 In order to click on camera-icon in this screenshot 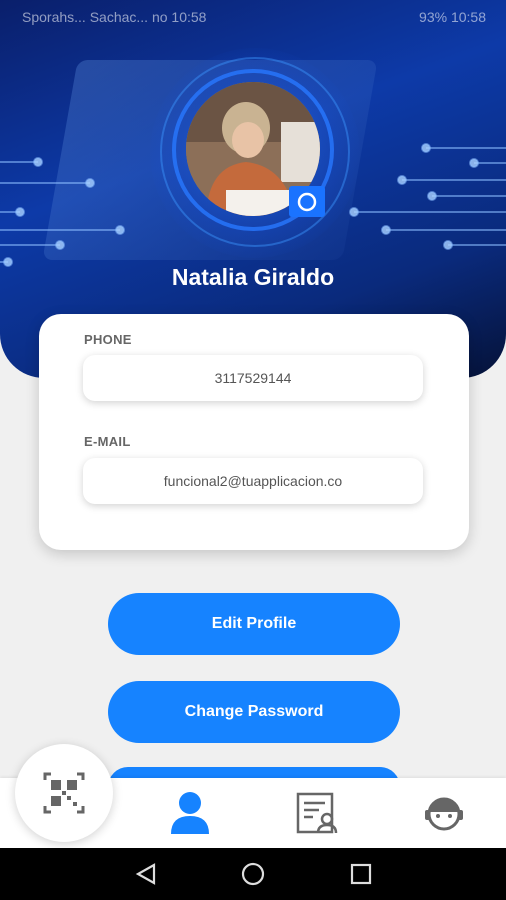, I will do `click(307, 202)`.